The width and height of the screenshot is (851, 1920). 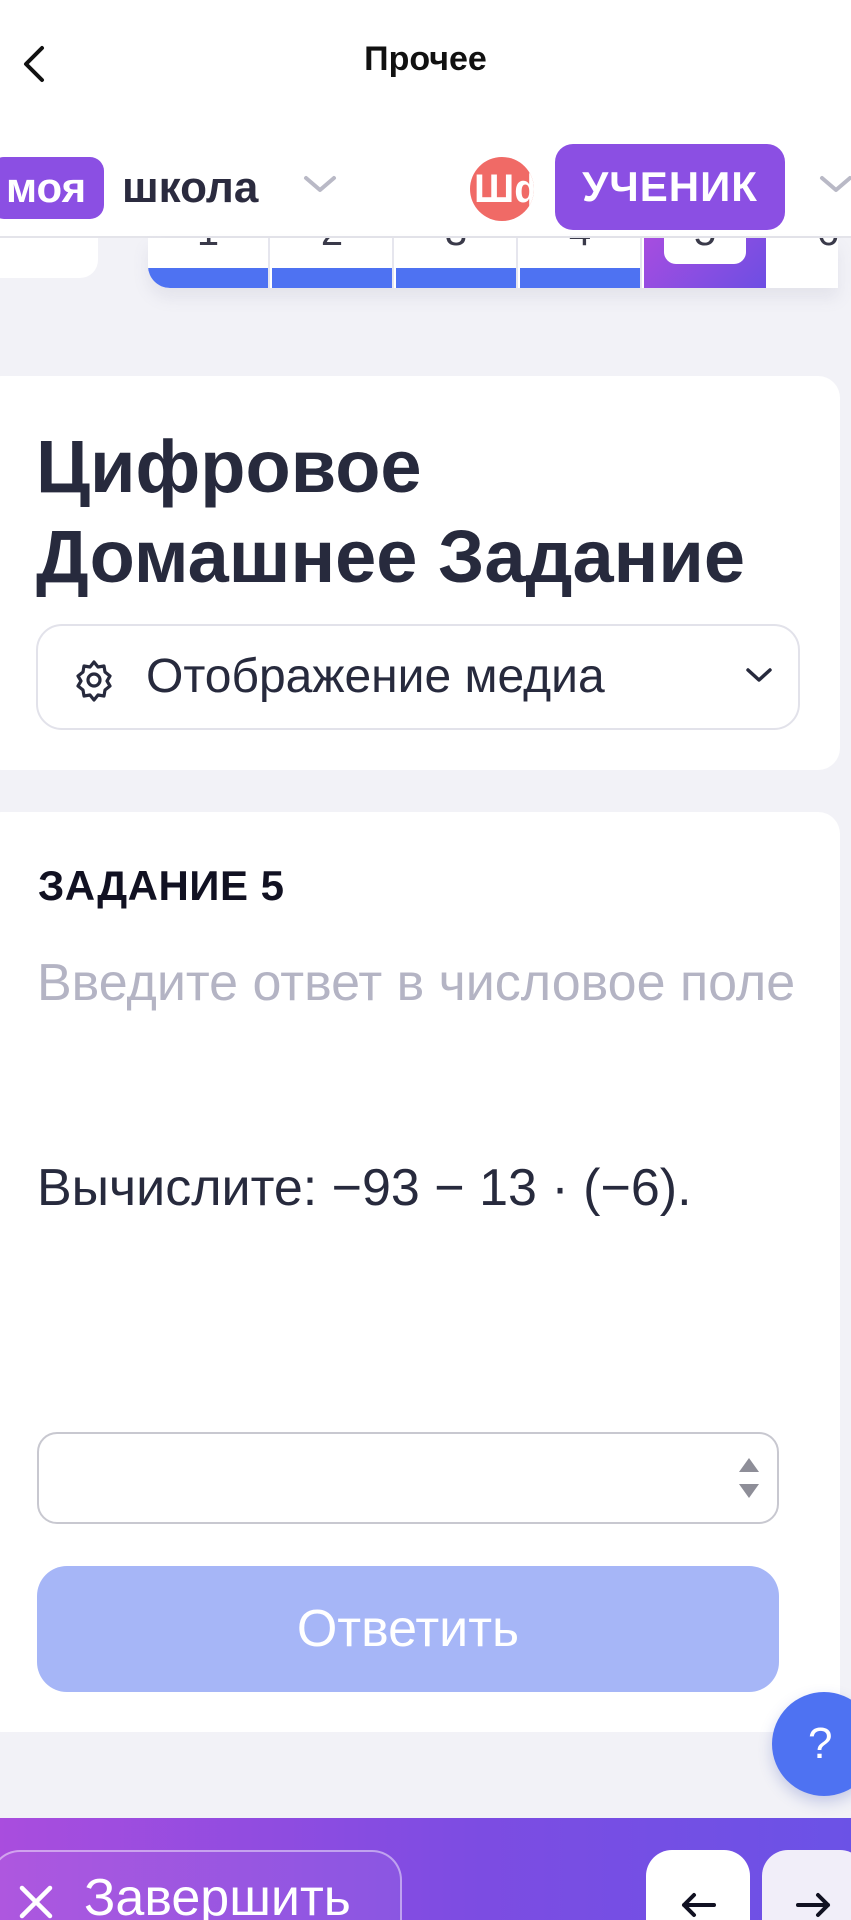 I want to click on task-number-strip: 1 2 3 4 5 6, so click(x=493, y=263).